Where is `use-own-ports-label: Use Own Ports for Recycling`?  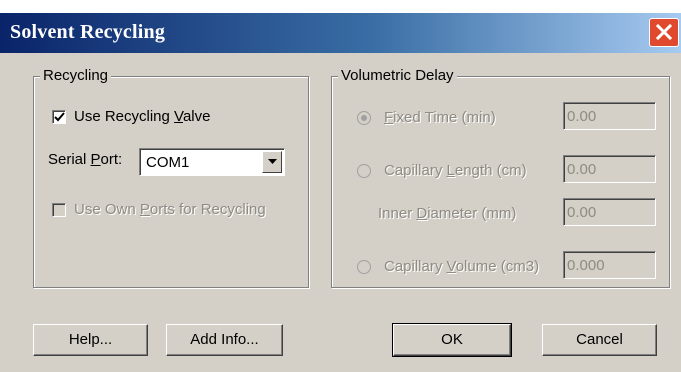
use-own-ports-label: Use Own Ports for Recycling is located at coordinates (170, 209).